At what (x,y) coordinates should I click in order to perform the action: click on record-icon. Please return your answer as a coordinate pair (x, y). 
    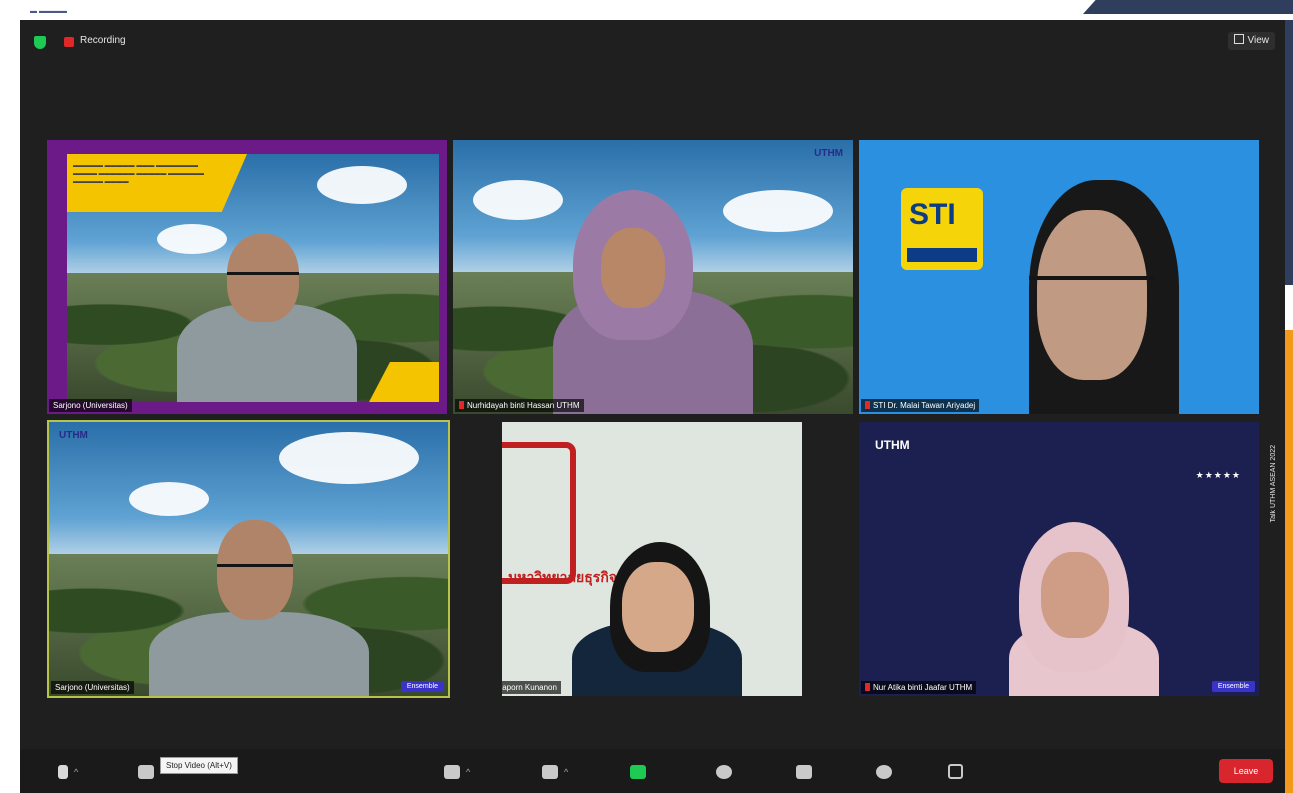
    Looking at the image, I should click on (724, 771).